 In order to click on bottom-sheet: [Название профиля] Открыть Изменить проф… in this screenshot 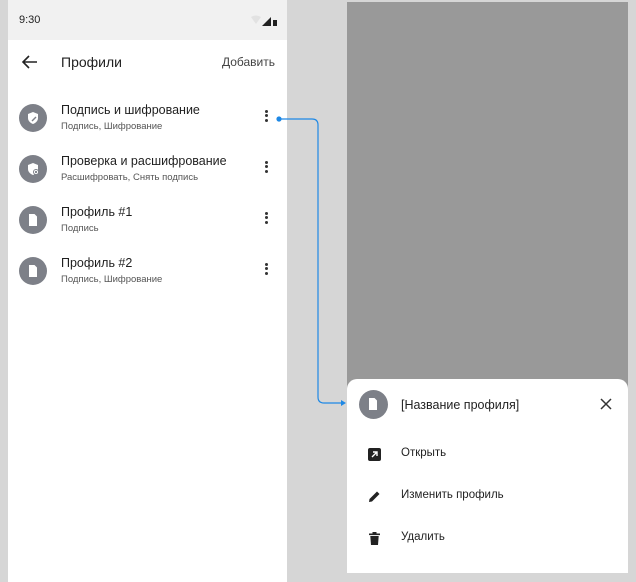, I will do `click(487, 476)`.